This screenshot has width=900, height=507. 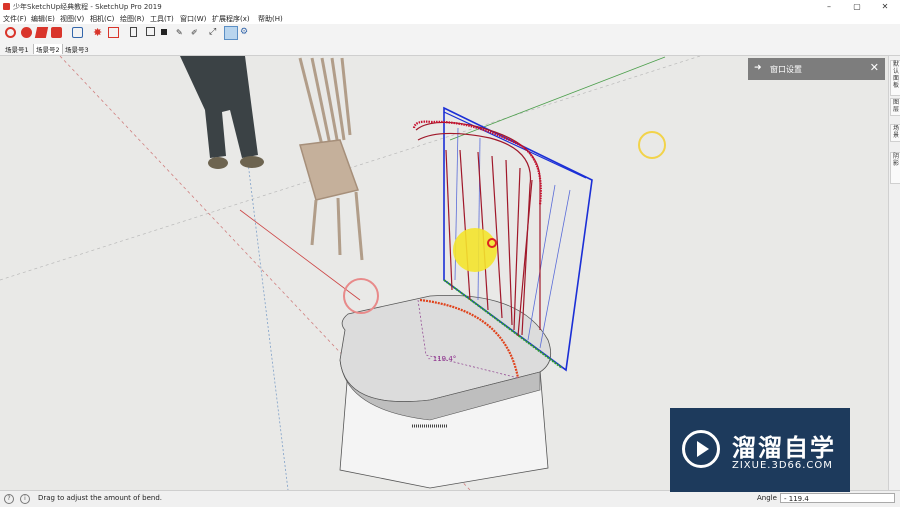 I want to click on expand-icon: ⤢, so click(x=214, y=32).